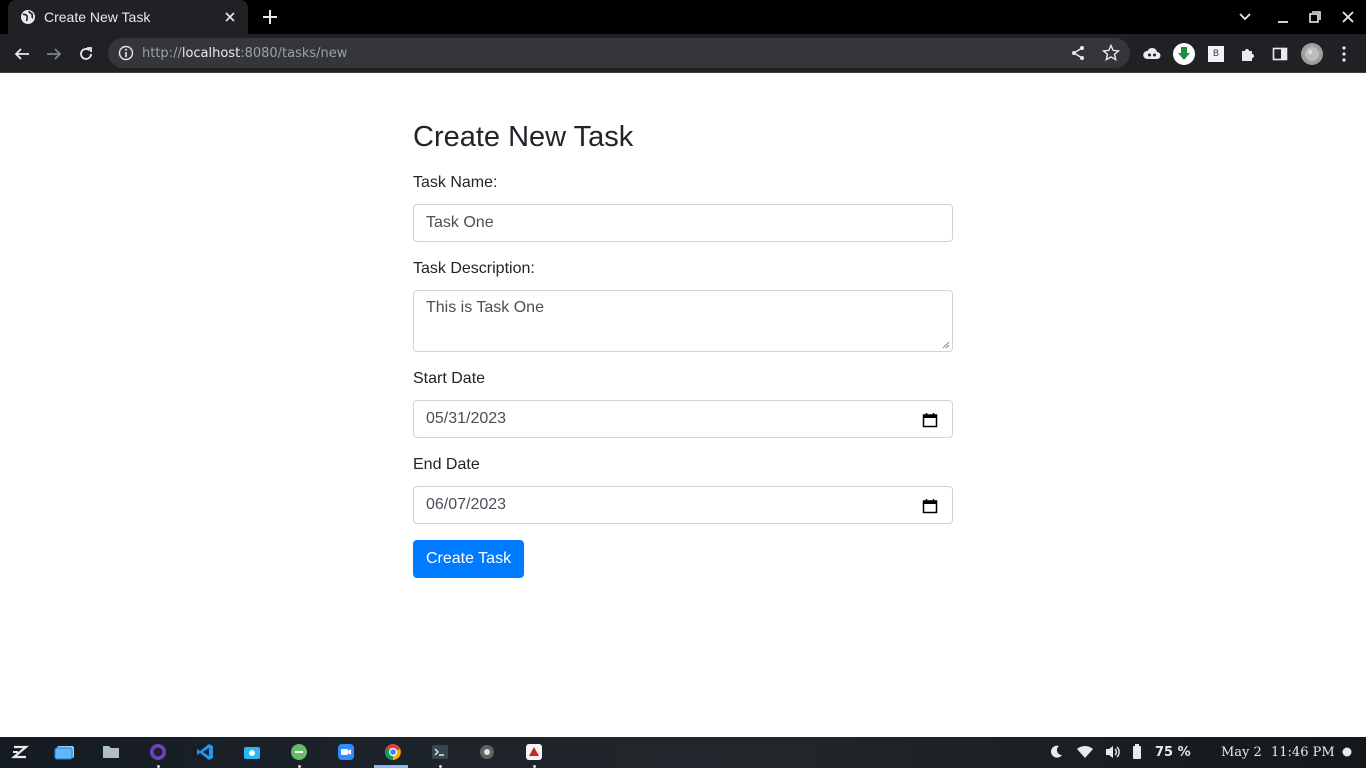 This screenshot has height=768, width=1366. What do you see at coordinates (299, 752) in the screenshot?
I see `green-app-icon` at bounding box center [299, 752].